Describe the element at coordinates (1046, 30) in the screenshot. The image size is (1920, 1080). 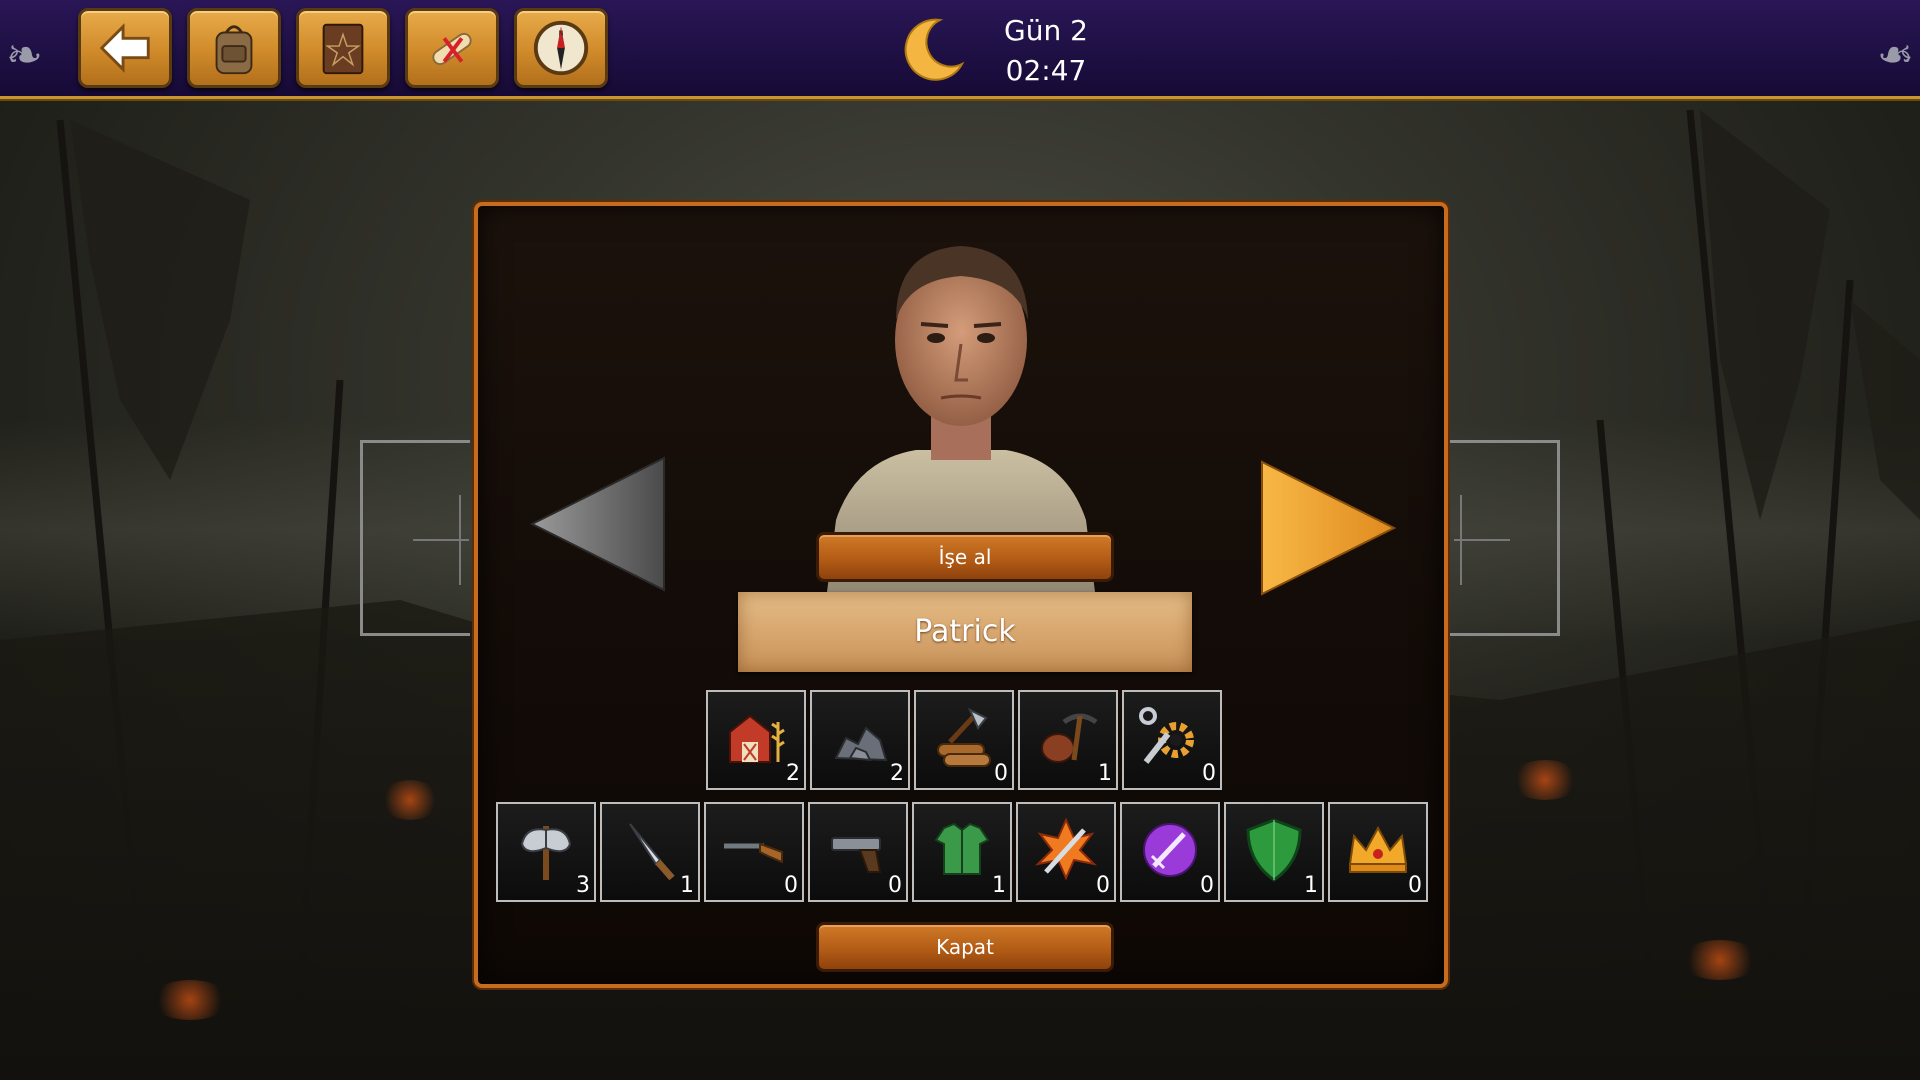
I see `day-label: Gün 2` at that location.